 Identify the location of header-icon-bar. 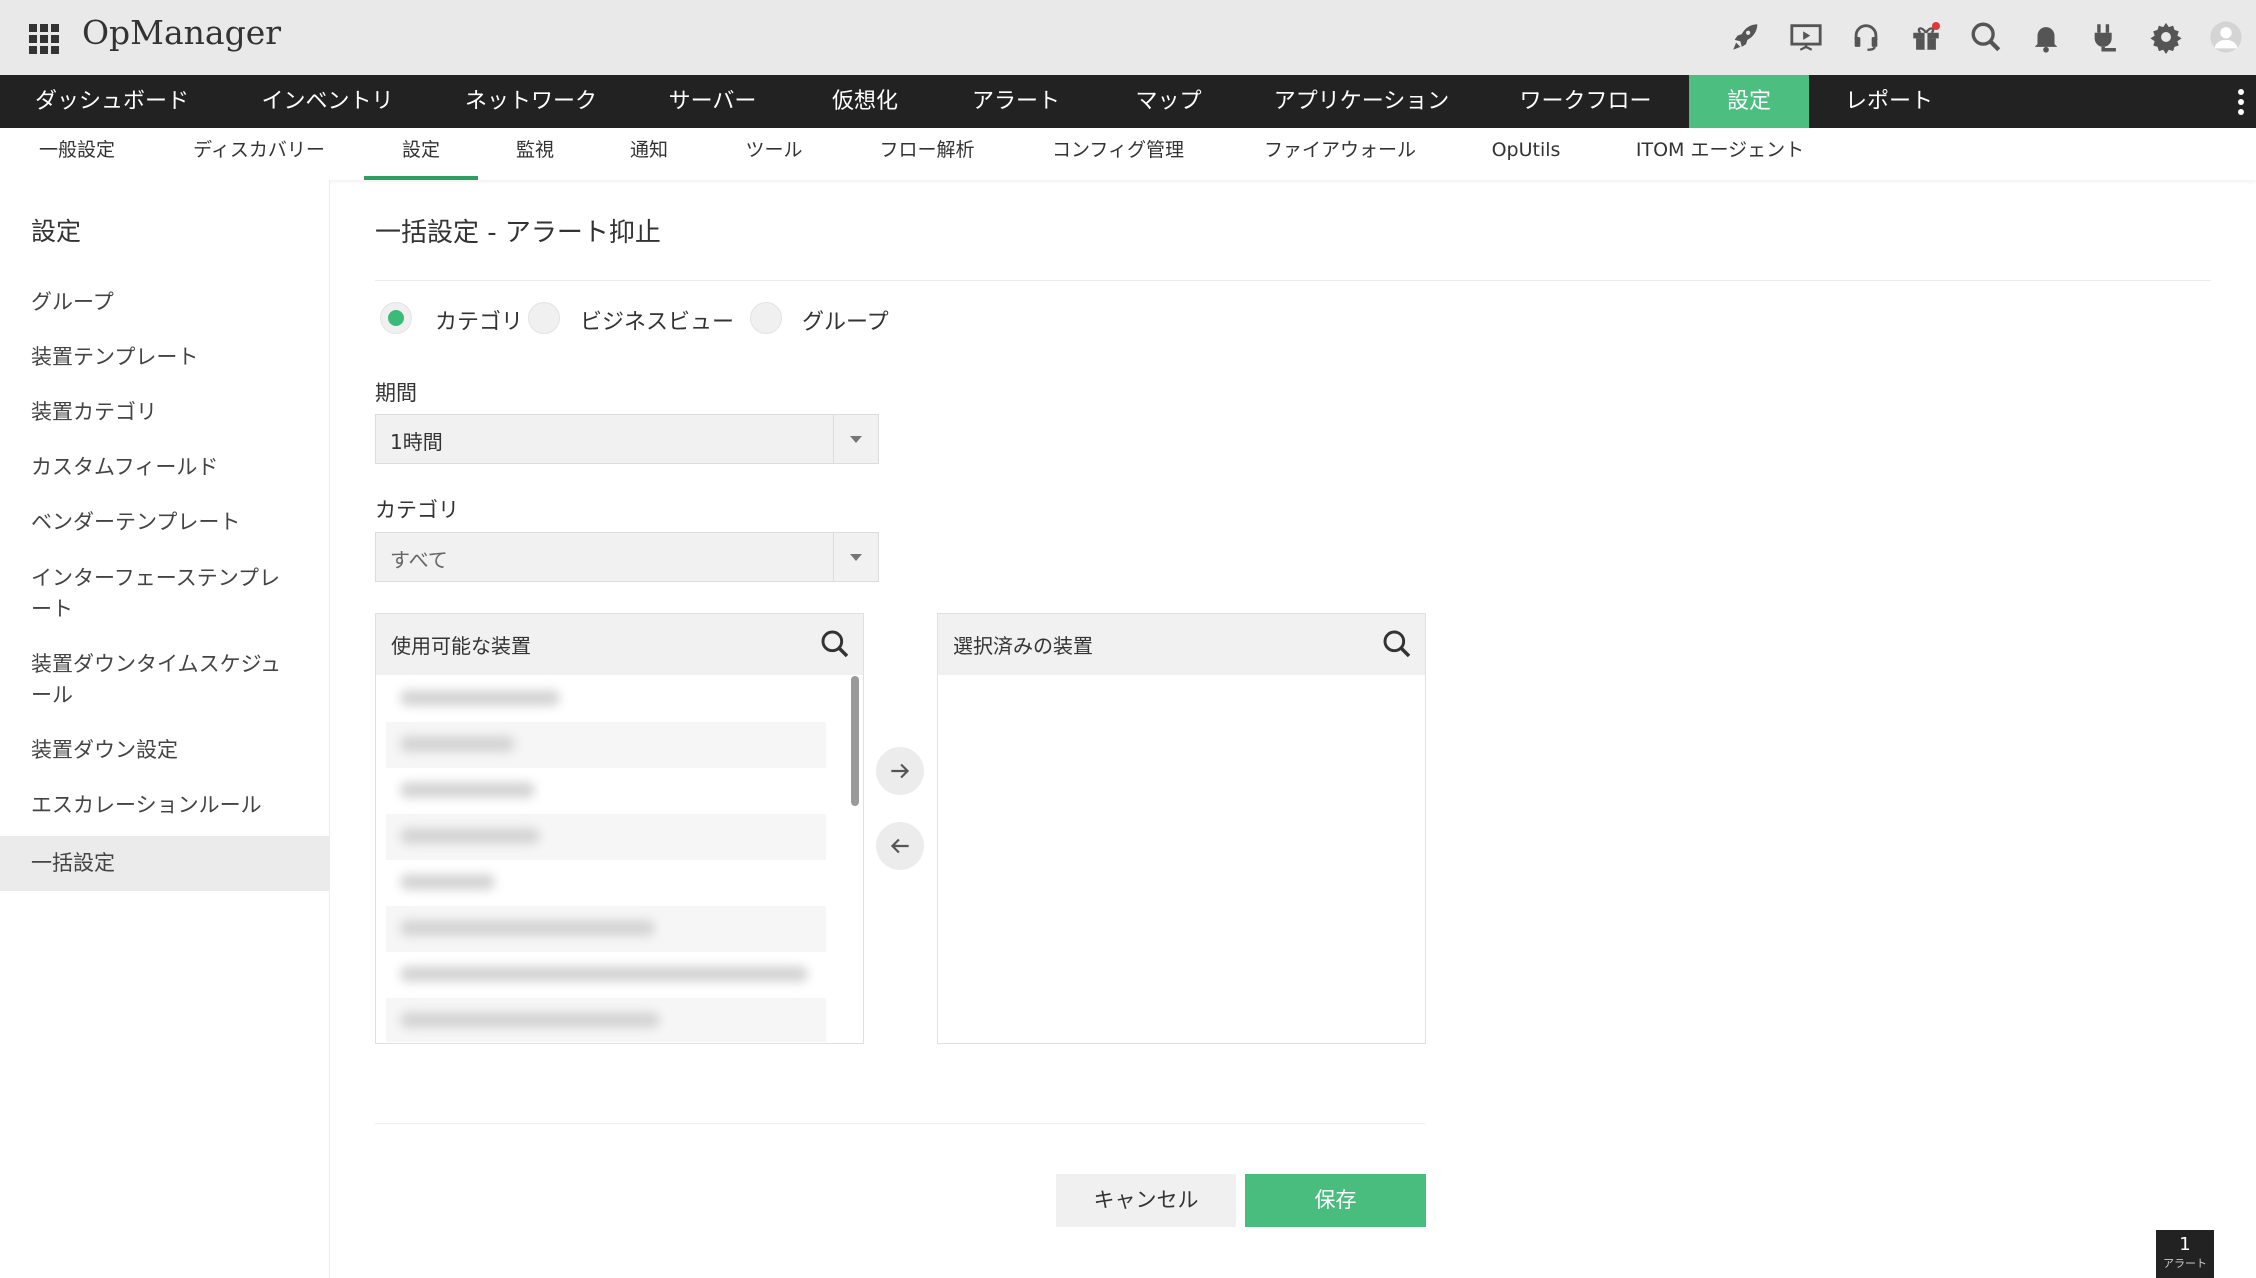
(1986, 37).